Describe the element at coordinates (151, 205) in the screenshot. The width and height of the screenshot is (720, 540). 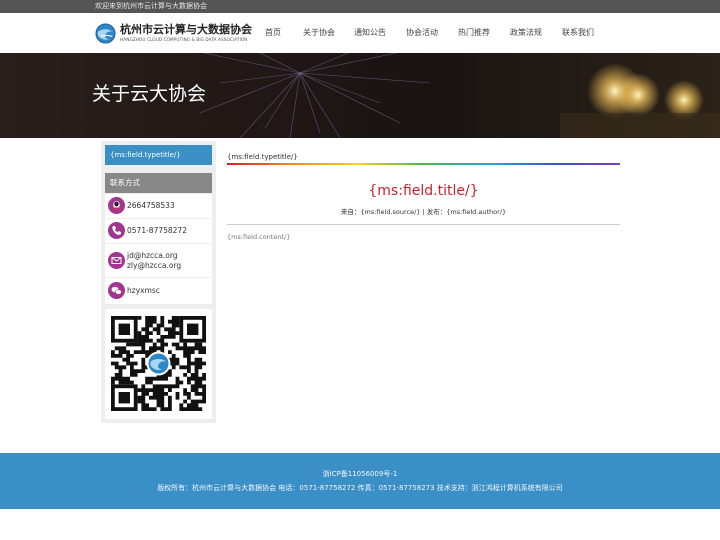
I see `contact-qq-number: 2664758533` at that location.